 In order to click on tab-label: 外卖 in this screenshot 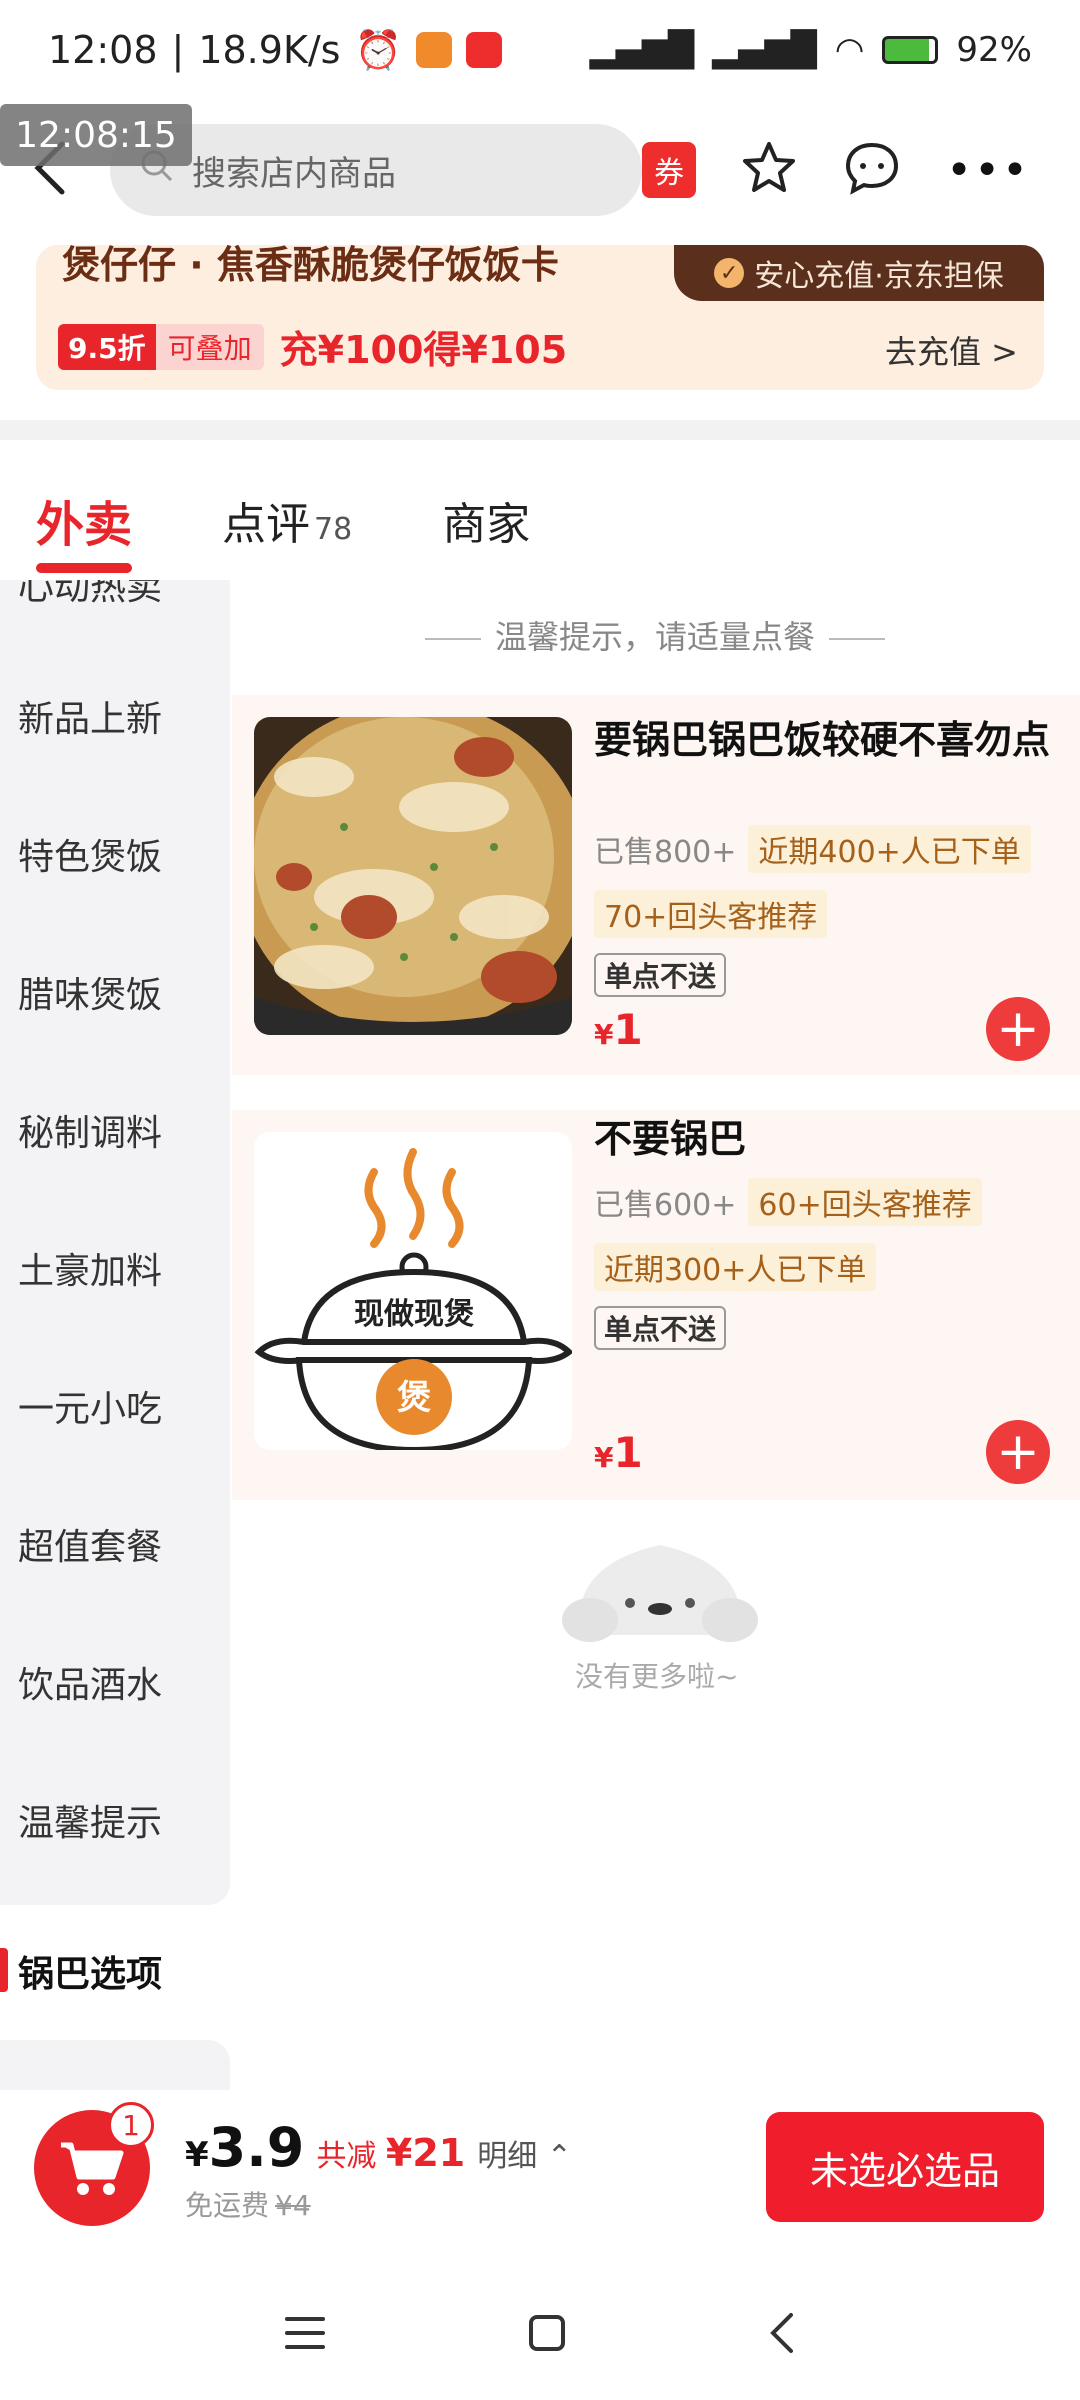, I will do `click(84, 525)`.